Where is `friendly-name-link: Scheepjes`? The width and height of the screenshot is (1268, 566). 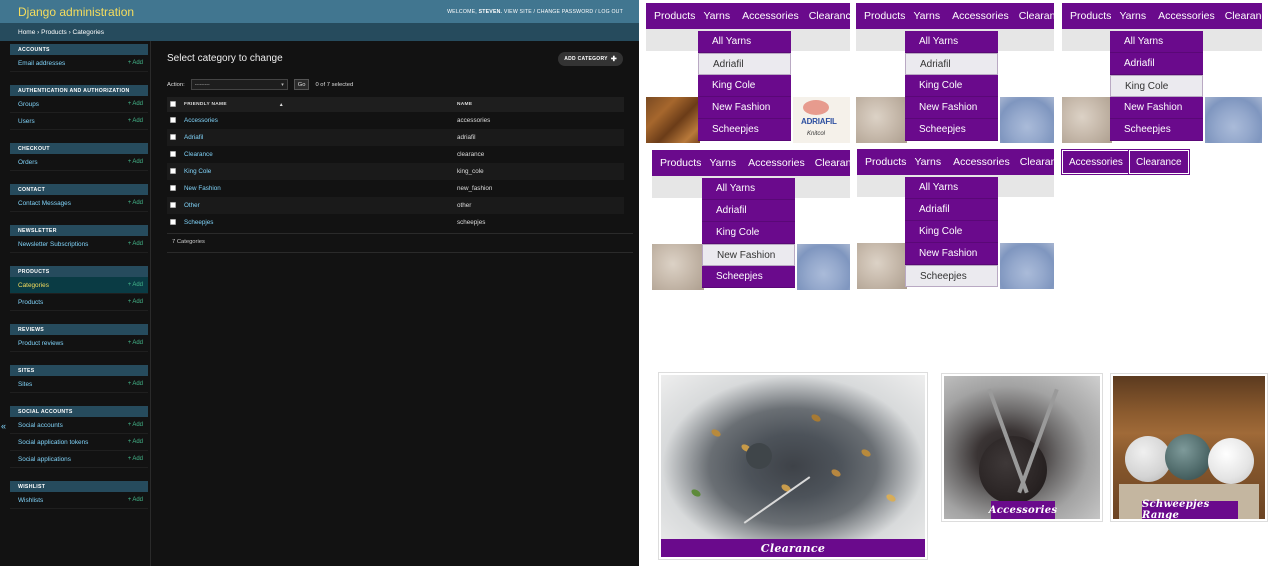 friendly-name-link: Scheepjes is located at coordinates (317, 222).